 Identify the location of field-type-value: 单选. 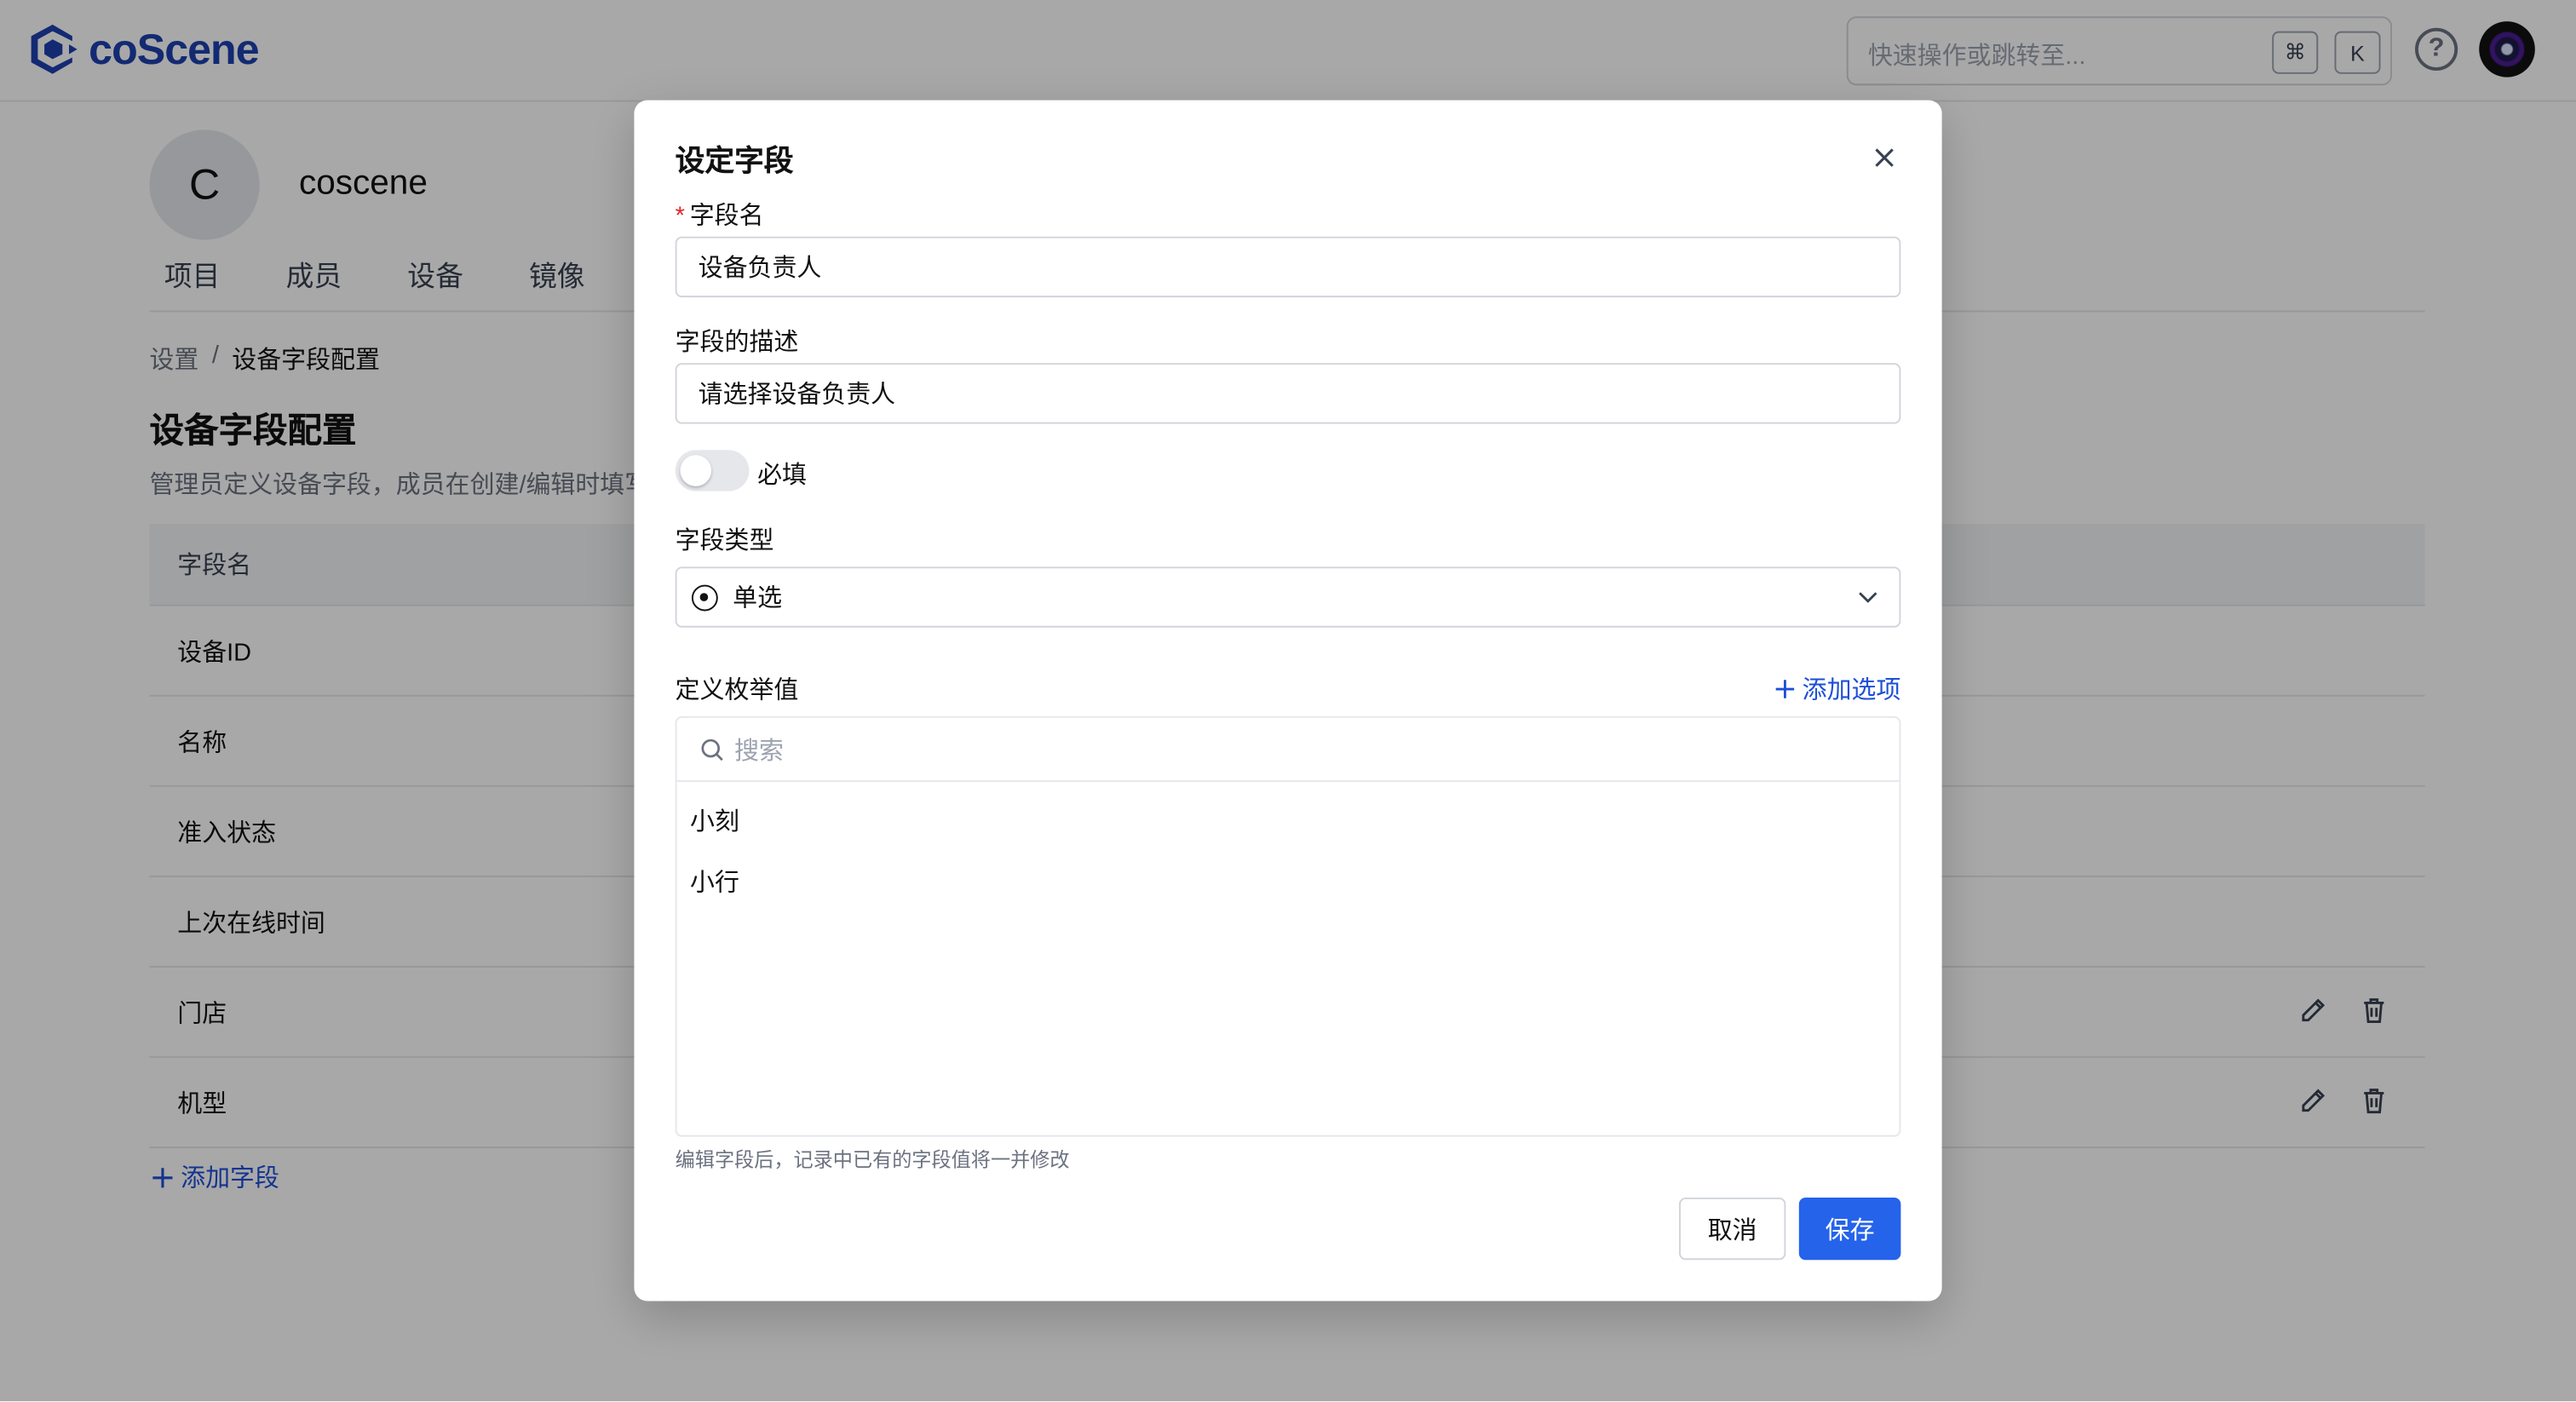
(758, 598).